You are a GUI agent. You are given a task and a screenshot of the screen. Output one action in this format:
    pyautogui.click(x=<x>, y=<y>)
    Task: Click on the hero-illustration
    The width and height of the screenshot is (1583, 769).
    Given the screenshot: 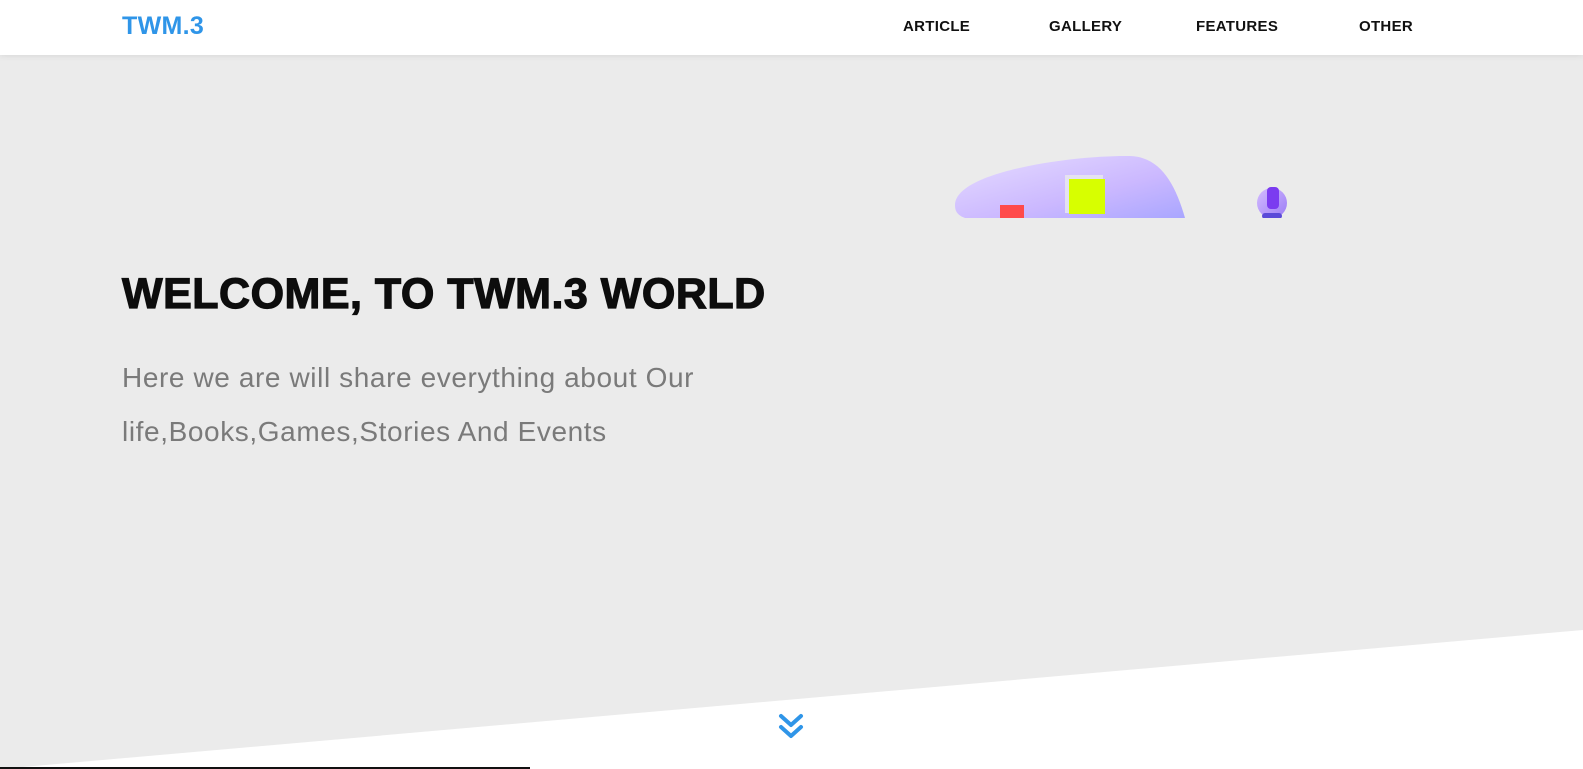 What is the action you would take?
    pyautogui.click(x=1135, y=185)
    